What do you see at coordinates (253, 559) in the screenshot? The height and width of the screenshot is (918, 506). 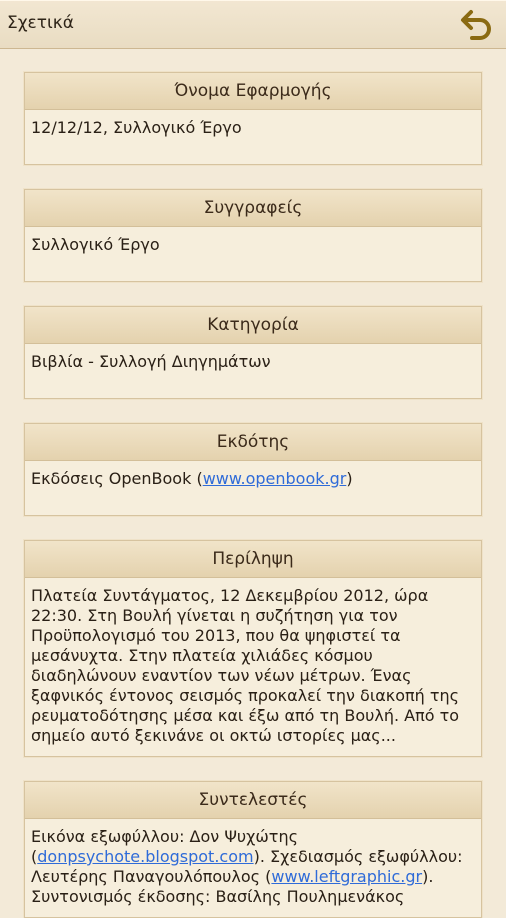 I see `section-title: Περίληψη` at bounding box center [253, 559].